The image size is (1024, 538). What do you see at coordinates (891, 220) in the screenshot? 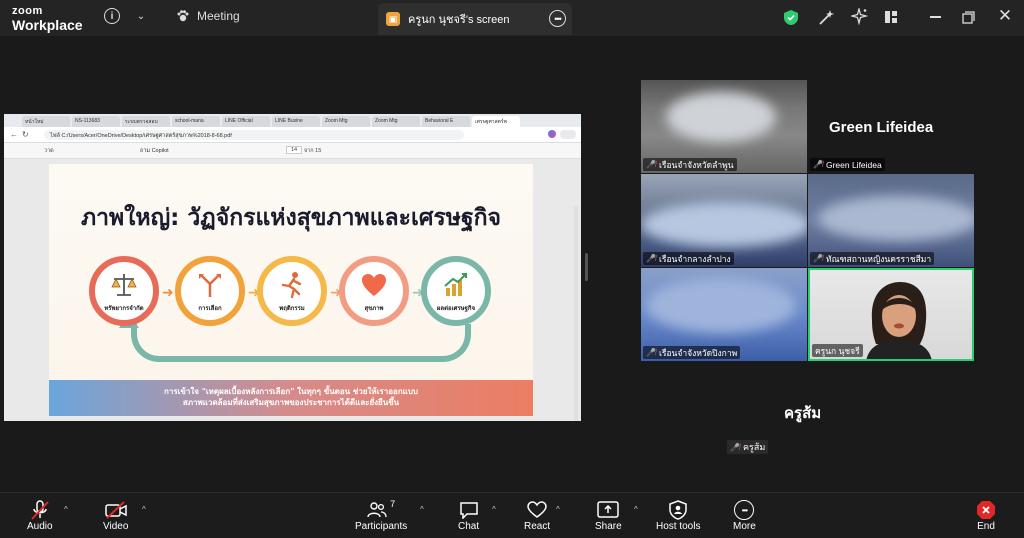
I see `video-tile: 🎤̸ ทัณฑสถานหญิงนครราชสีมา` at bounding box center [891, 220].